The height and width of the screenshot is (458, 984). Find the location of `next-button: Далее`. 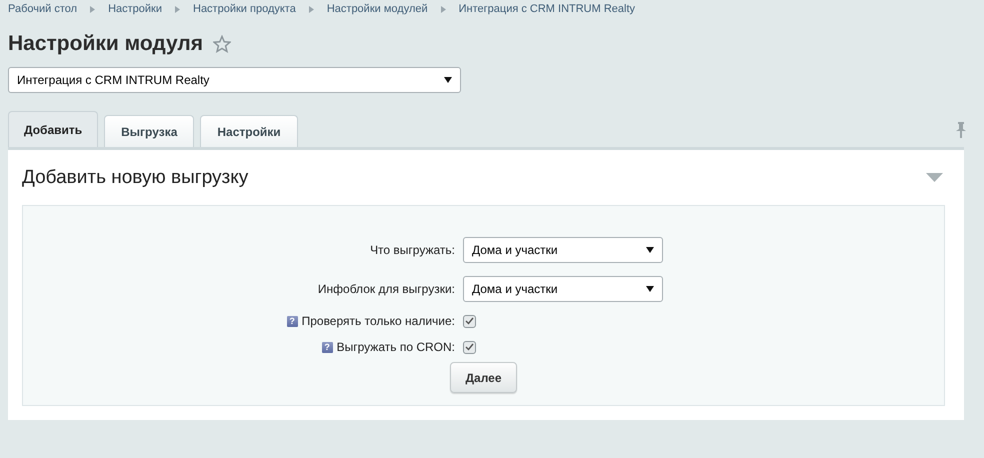

next-button: Далее is located at coordinates (483, 377).